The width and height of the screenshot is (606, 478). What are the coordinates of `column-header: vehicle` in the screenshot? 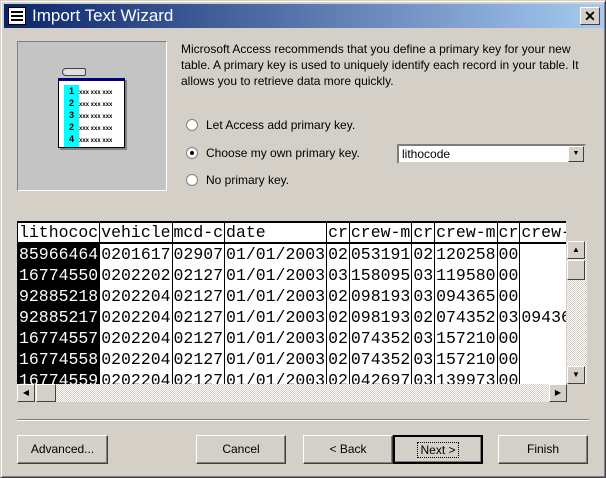 It's located at (136, 233).